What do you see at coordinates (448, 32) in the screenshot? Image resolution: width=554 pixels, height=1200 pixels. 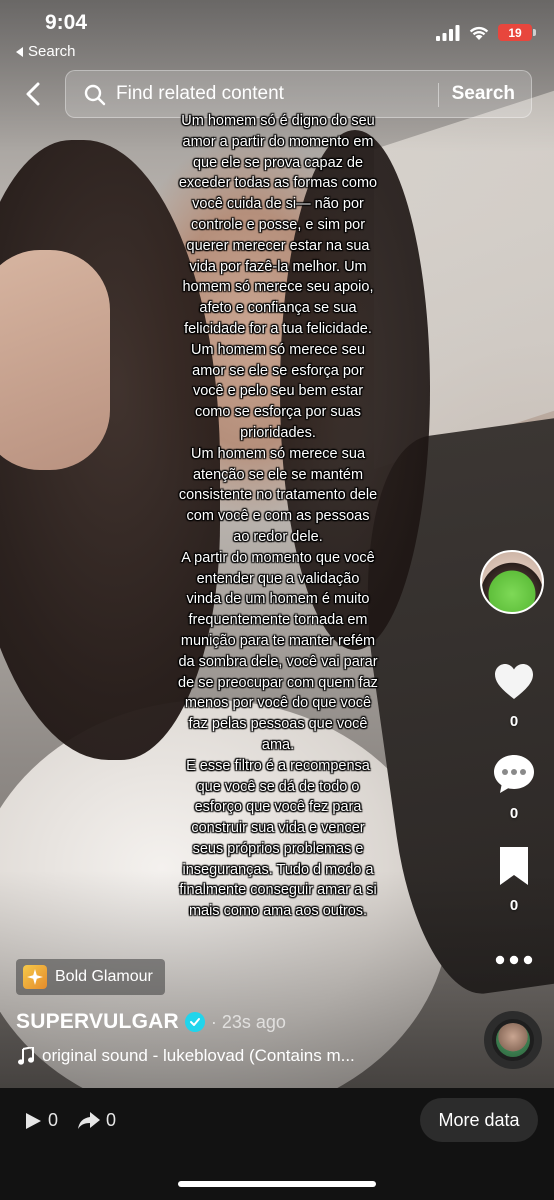 I see `cellular-signal-icon` at bounding box center [448, 32].